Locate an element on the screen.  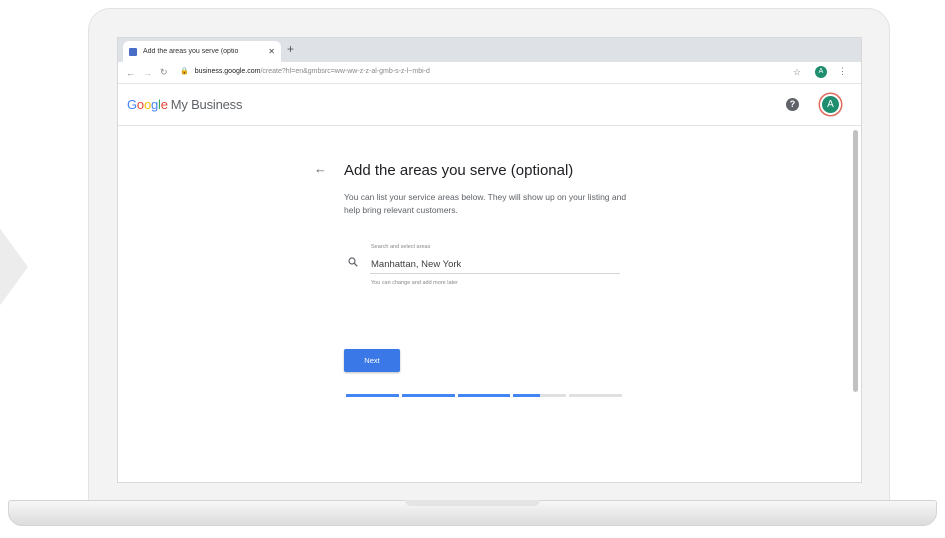
google-my-business-logo: Google My Business is located at coordinates (184, 104).